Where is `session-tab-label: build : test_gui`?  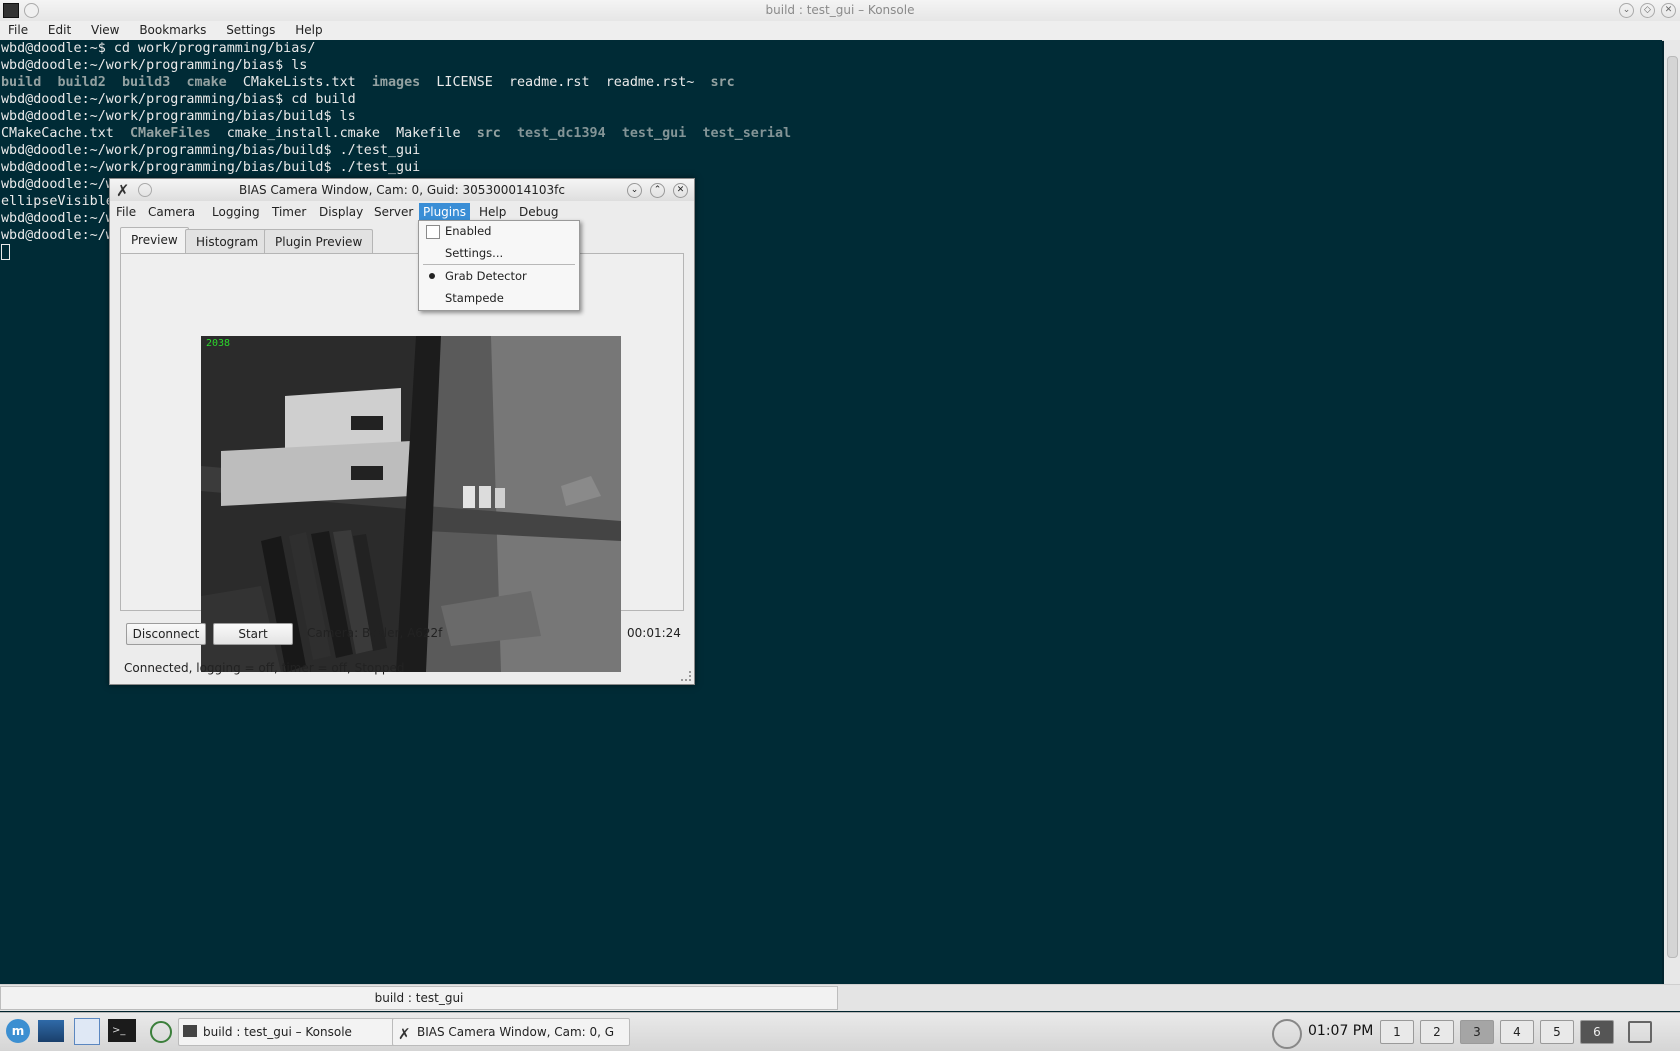
session-tab-label: build : test_gui is located at coordinates (419, 998).